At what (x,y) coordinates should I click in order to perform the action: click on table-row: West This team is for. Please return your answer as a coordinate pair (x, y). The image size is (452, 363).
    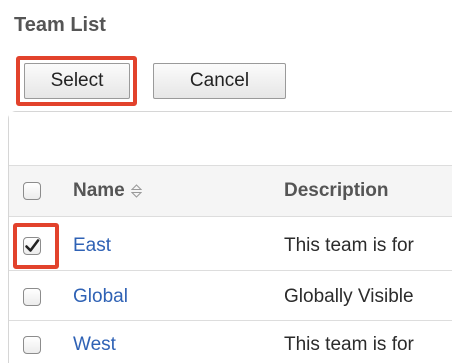
    Looking at the image, I should click on (230, 342).